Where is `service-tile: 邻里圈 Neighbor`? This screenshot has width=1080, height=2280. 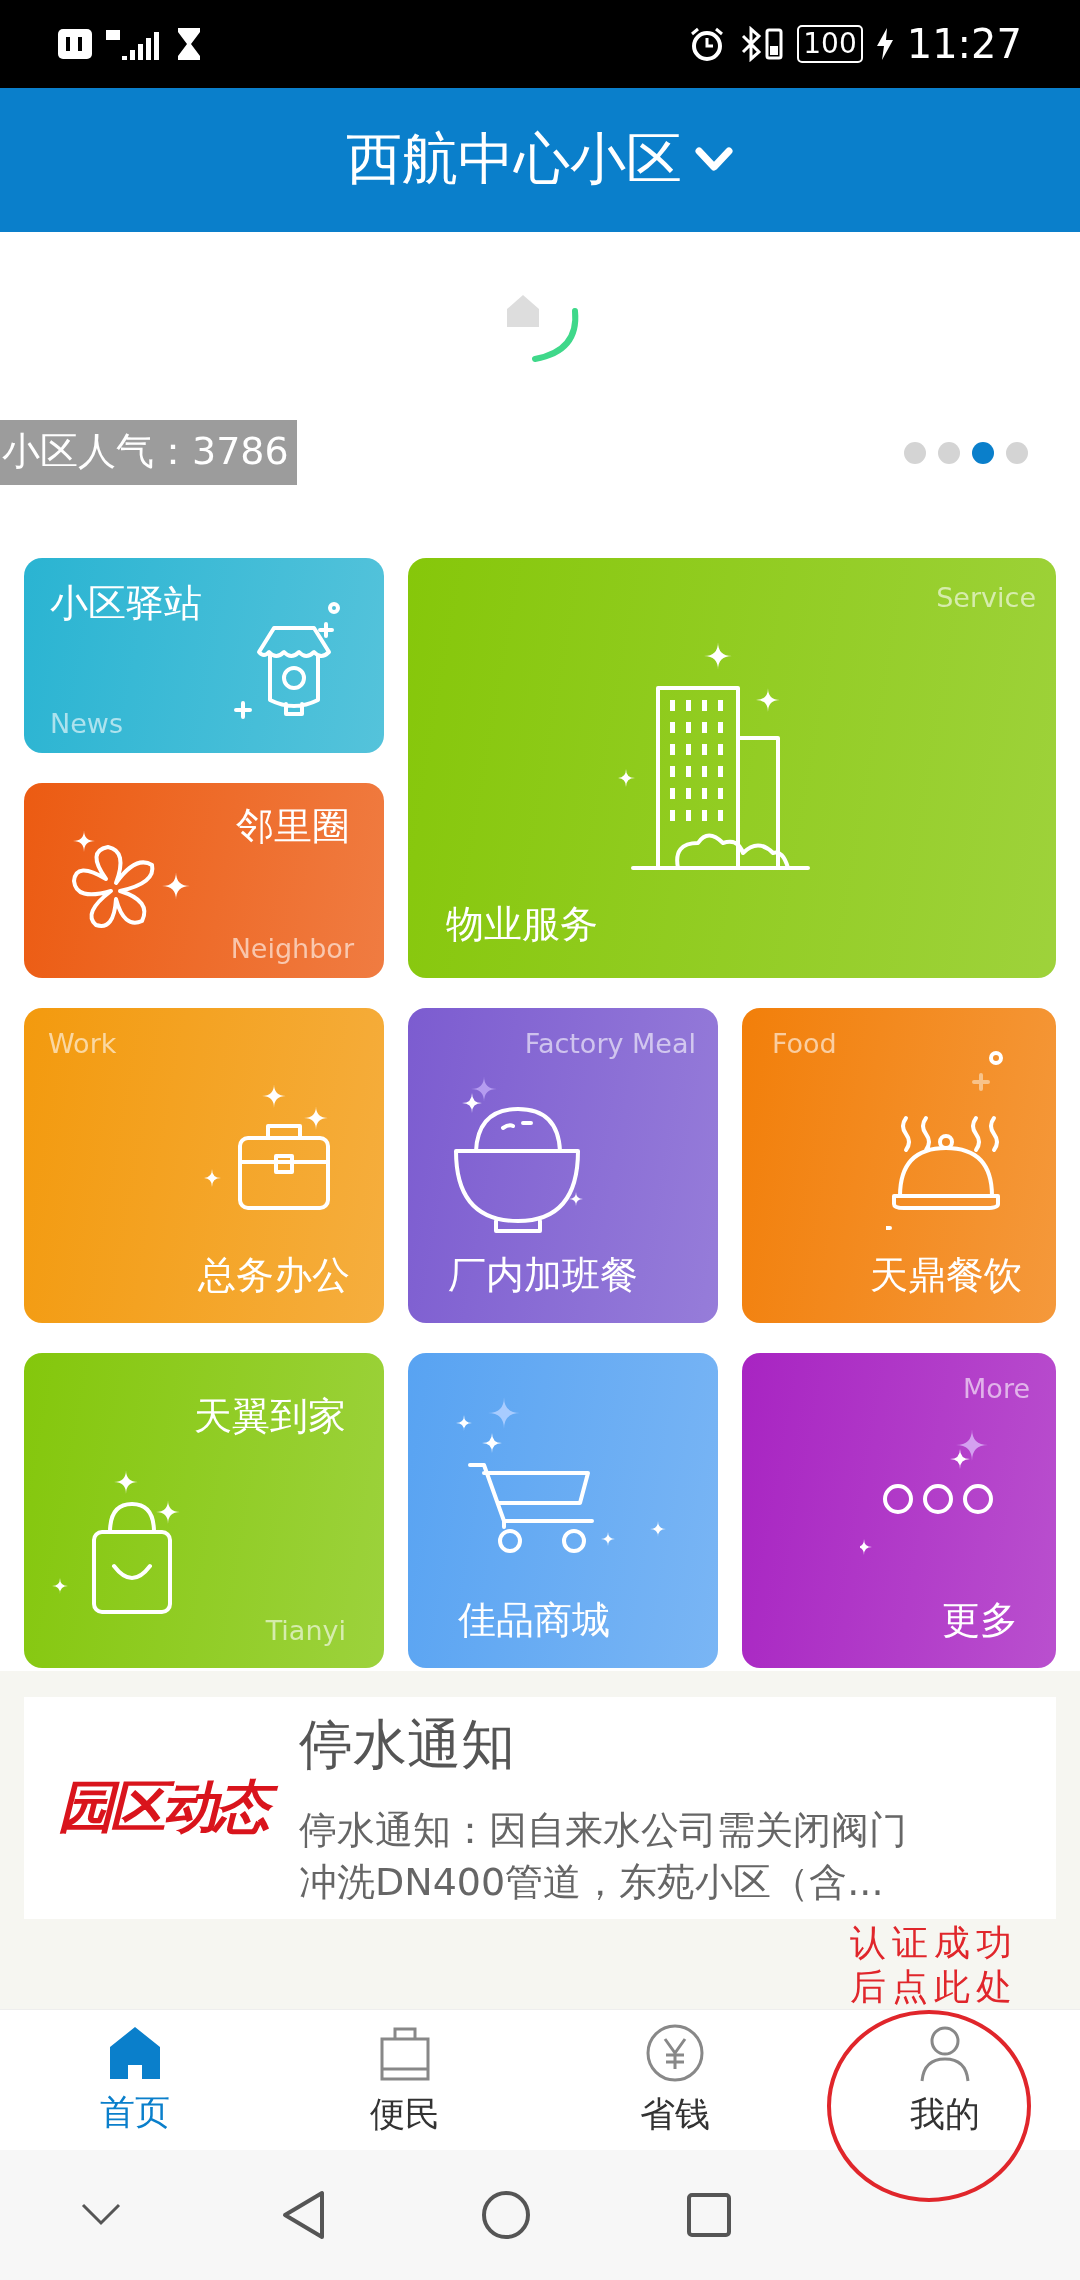
service-tile: 邻里圈 Neighbor is located at coordinates (204, 880).